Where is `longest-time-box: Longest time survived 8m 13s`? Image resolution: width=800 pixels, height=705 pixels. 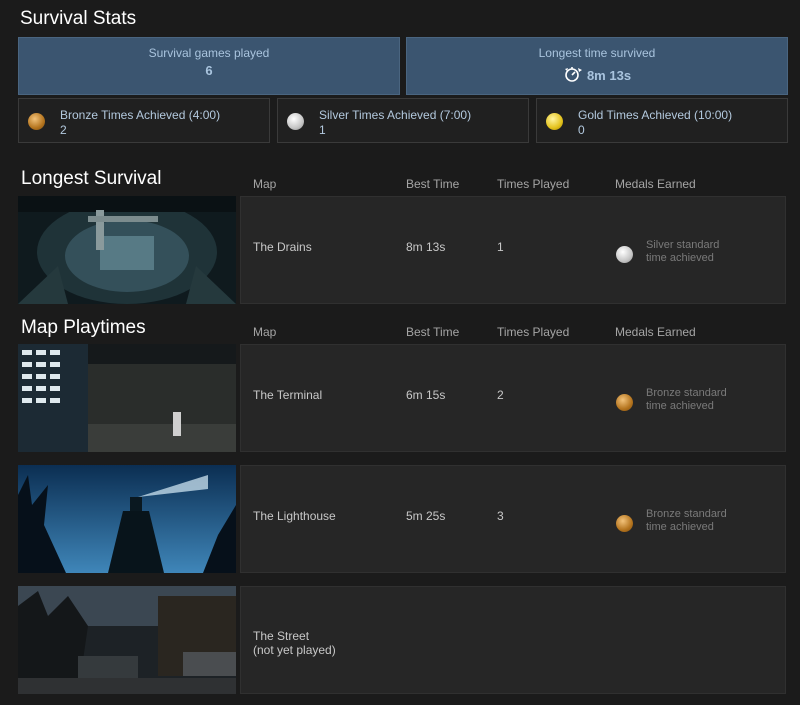 longest-time-box: Longest time survived 8m 13s is located at coordinates (597, 66).